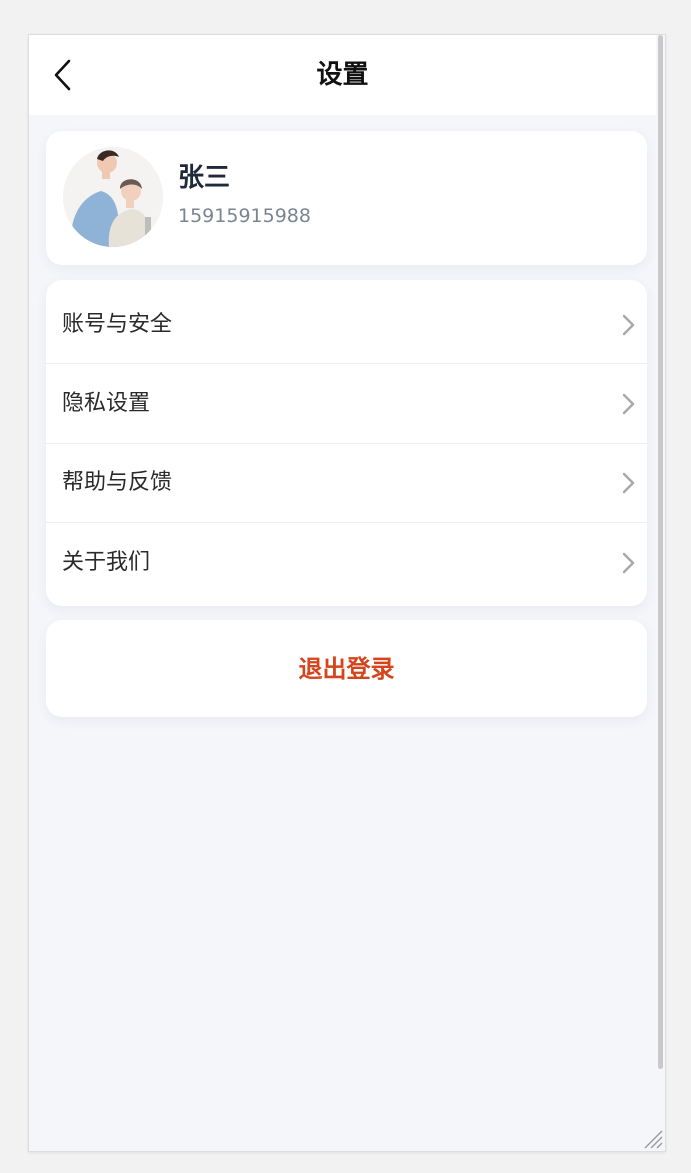  What do you see at coordinates (117, 482) in the screenshot?
I see `menu-item-label: 帮助与反馈` at bounding box center [117, 482].